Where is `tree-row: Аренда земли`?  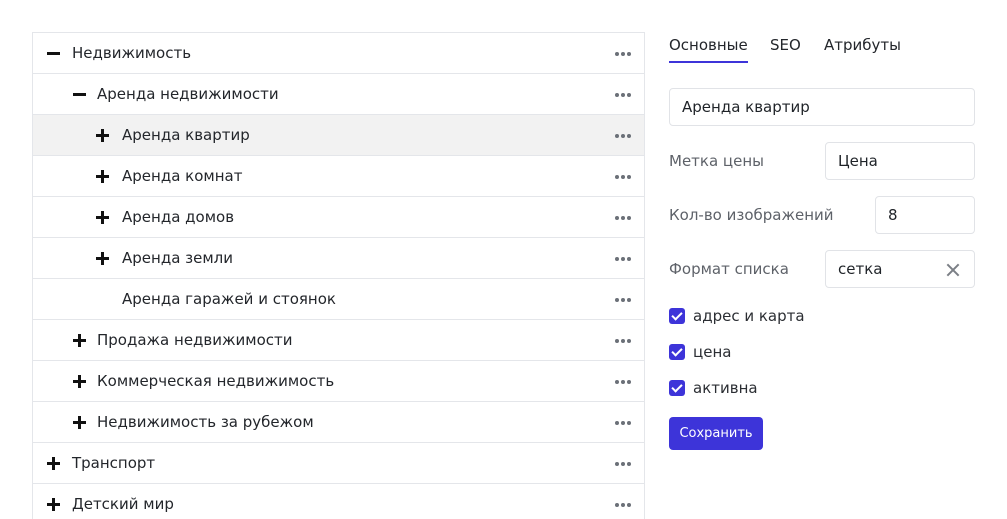 tree-row: Аренда земли is located at coordinates (338, 258).